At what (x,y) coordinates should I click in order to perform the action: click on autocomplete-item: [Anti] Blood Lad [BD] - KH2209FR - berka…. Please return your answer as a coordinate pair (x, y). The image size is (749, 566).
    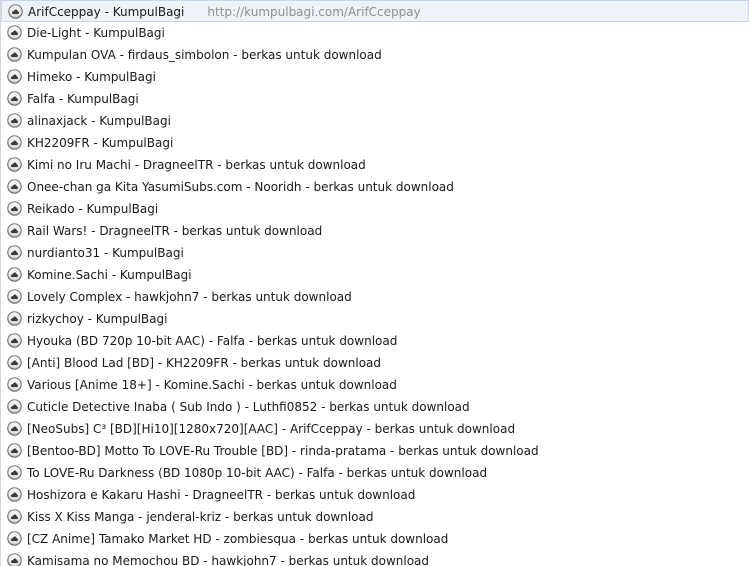
    Looking at the image, I should click on (375, 363).